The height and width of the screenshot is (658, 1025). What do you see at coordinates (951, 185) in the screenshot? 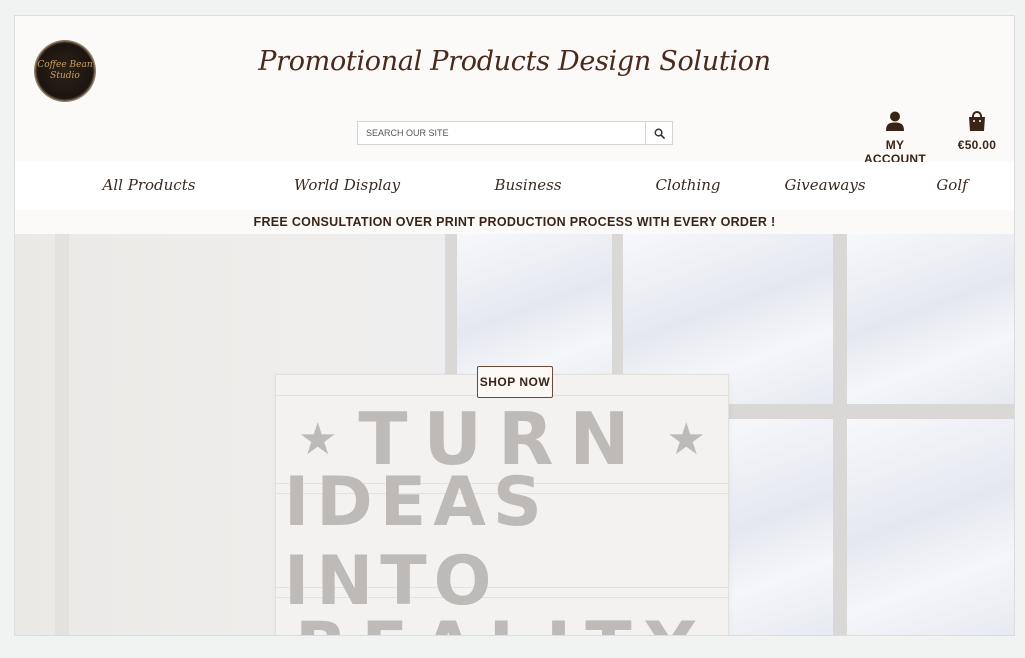
I see `nav-item-golf: Golf` at bounding box center [951, 185].